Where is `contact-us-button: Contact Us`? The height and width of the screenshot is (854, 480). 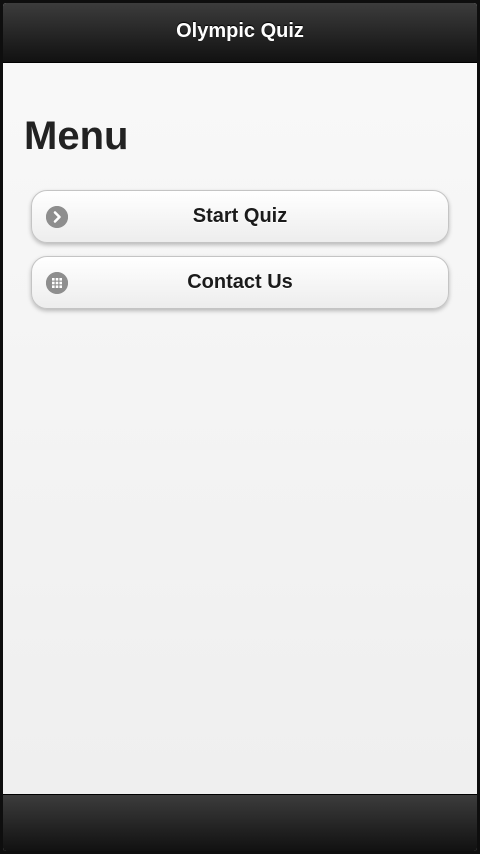 contact-us-button: Contact Us is located at coordinates (240, 282).